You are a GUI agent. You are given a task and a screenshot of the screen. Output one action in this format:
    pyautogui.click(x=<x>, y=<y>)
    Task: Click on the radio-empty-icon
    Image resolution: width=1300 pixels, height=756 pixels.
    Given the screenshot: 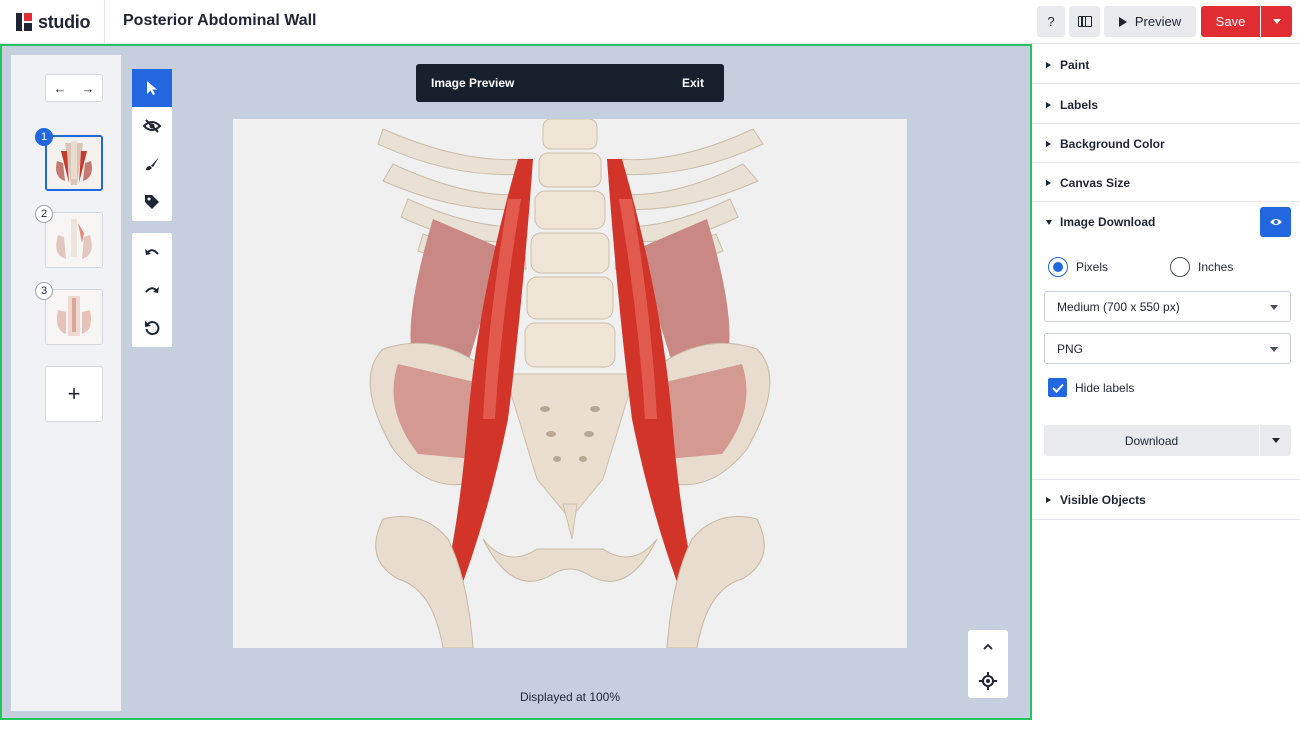 What is the action you would take?
    pyautogui.click(x=1180, y=267)
    